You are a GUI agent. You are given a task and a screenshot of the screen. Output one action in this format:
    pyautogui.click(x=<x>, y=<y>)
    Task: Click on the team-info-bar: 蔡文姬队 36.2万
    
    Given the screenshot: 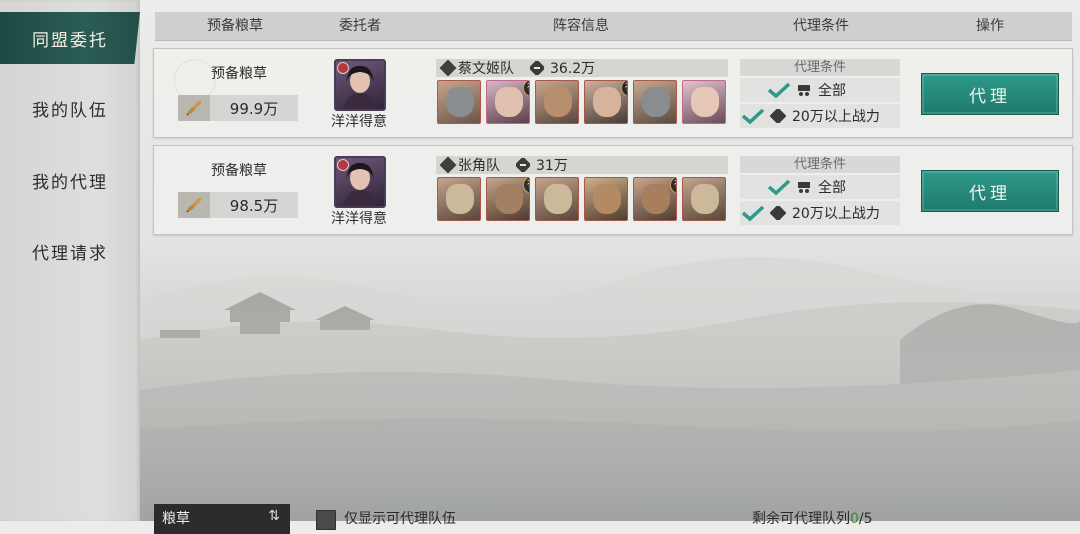 What is the action you would take?
    pyautogui.click(x=582, y=68)
    